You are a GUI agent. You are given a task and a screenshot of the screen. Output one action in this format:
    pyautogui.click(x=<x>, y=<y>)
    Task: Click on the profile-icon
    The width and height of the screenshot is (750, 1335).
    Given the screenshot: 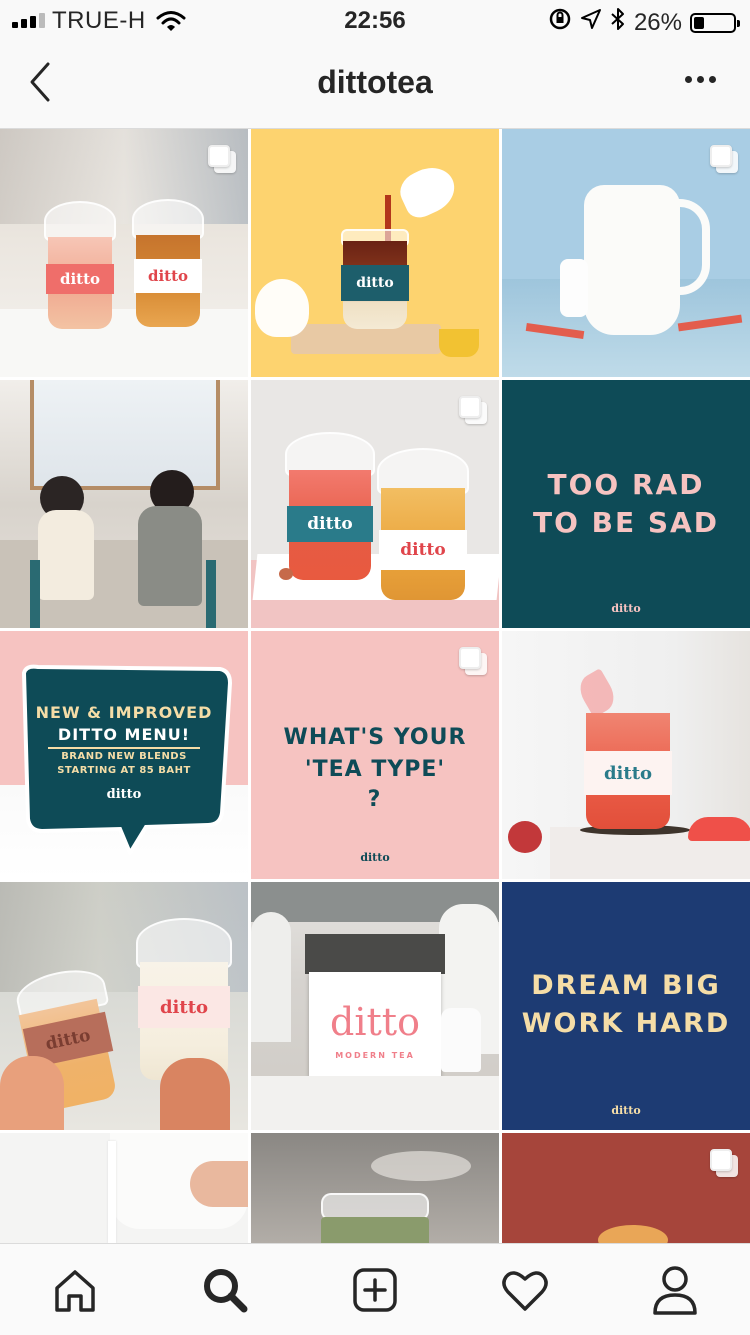 What is the action you would take?
    pyautogui.click(x=675, y=1290)
    